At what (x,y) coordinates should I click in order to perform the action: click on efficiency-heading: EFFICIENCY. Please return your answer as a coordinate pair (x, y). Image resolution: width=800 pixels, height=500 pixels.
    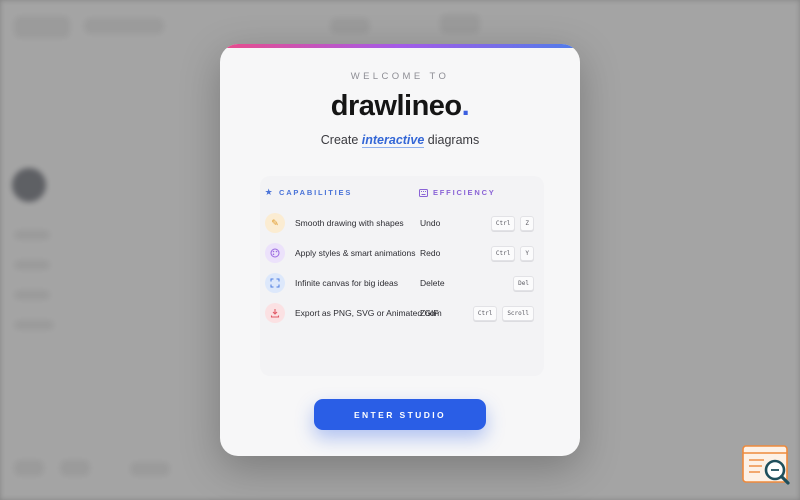
    Looking at the image, I should click on (457, 192).